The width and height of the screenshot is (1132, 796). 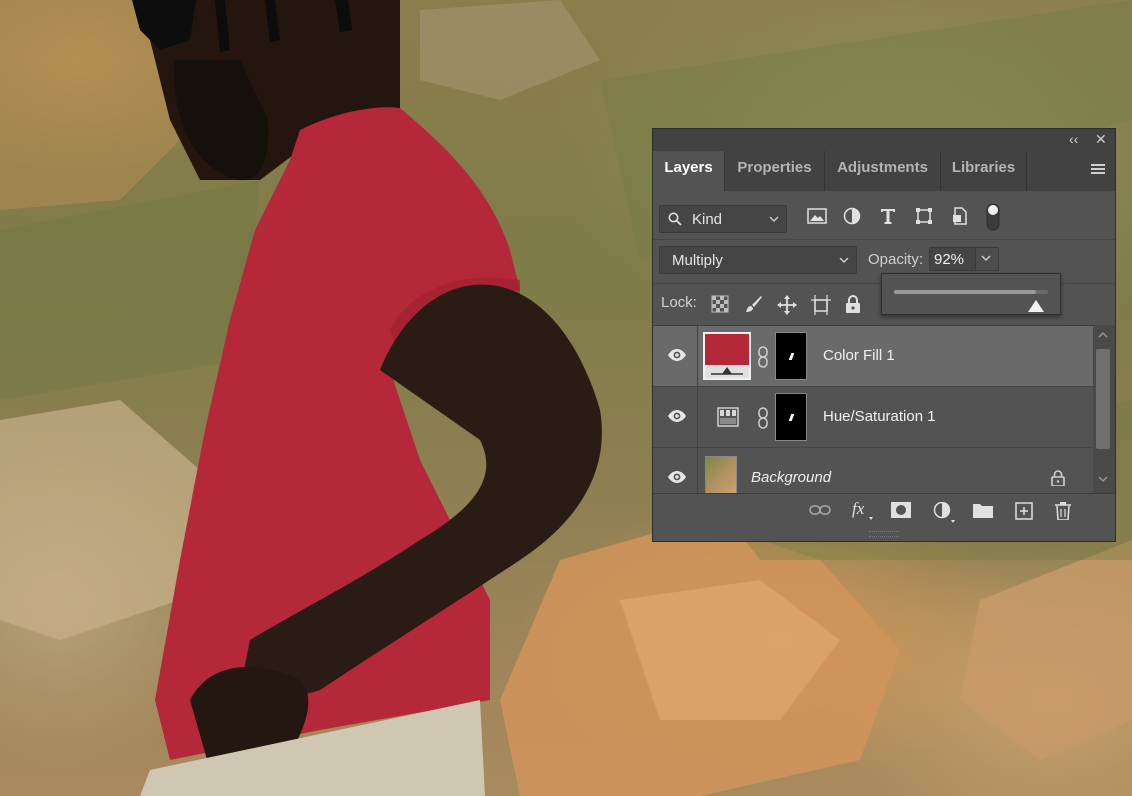 What do you see at coordinates (1103, 335) in the screenshot?
I see `scroll-up-icon` at bounding box center [1103, 335].